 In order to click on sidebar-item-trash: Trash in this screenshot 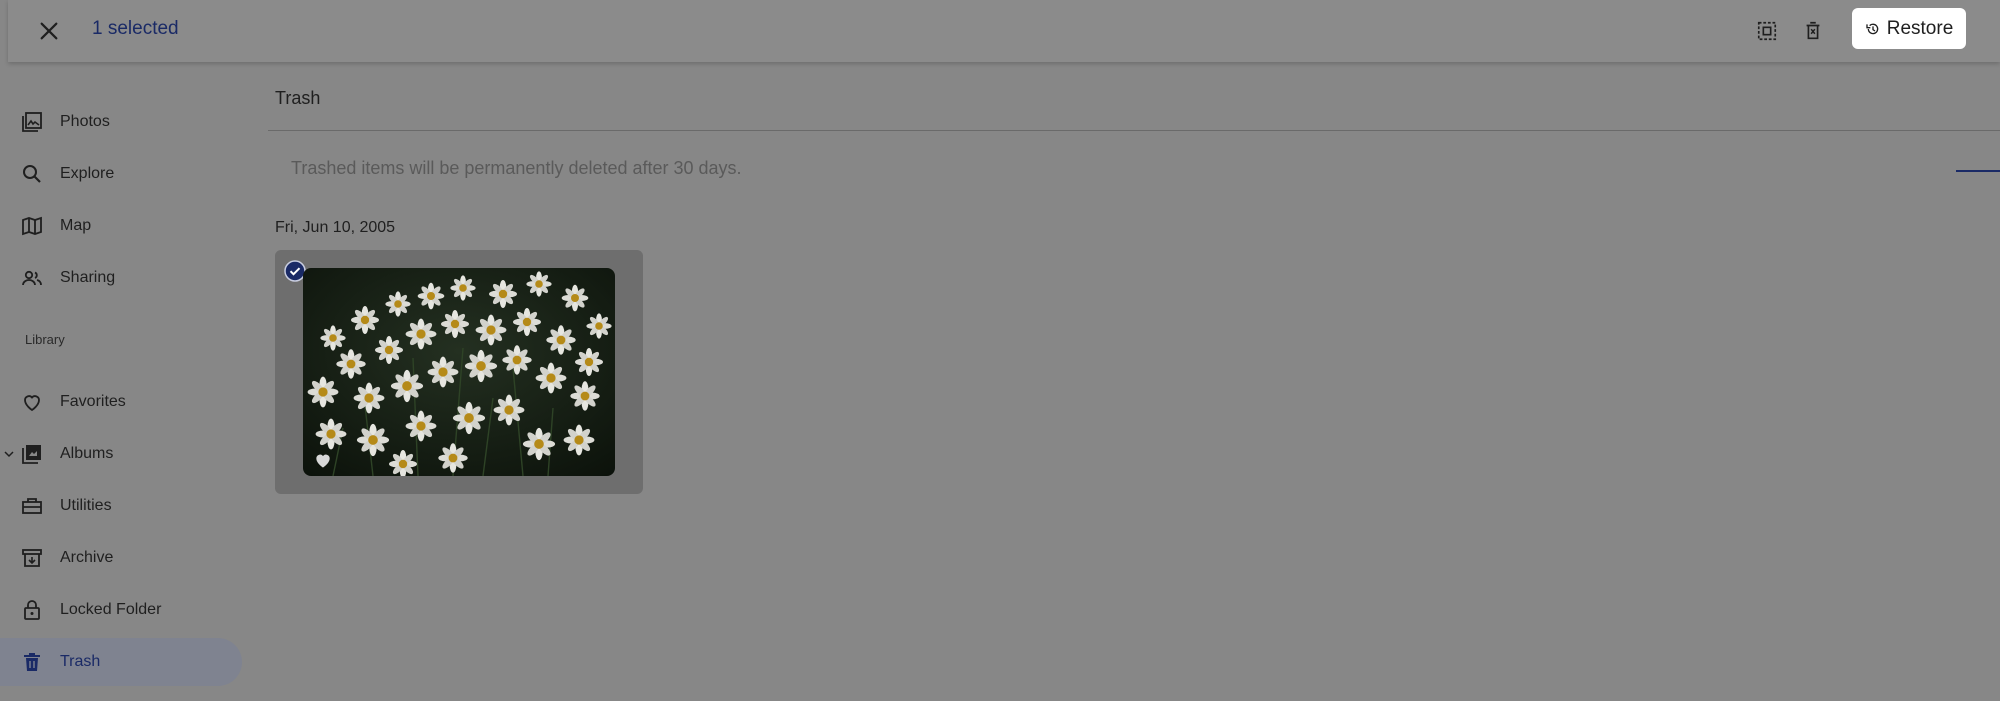, I will do `click(121, 662)`.